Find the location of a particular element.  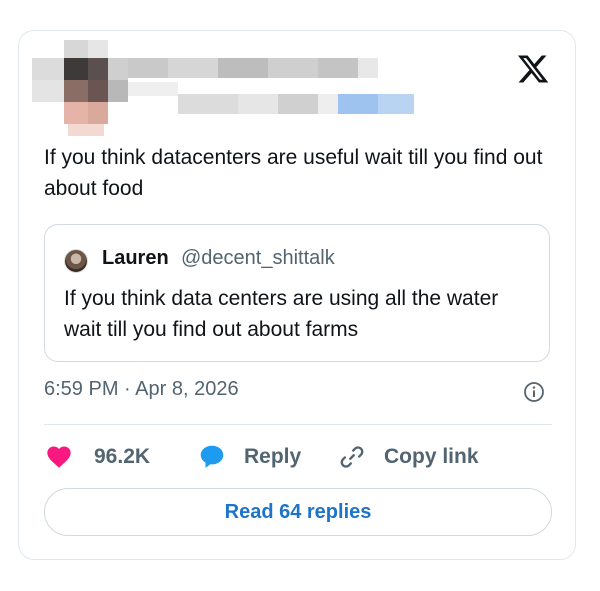

reply-label: Reply is located at coordinates (273, 456).